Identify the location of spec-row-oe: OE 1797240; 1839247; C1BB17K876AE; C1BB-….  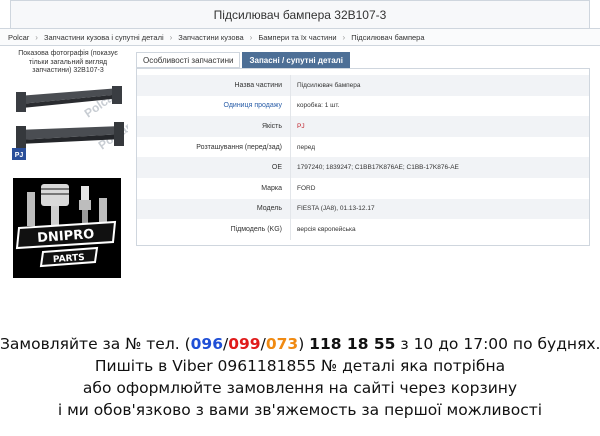
(363, 167).